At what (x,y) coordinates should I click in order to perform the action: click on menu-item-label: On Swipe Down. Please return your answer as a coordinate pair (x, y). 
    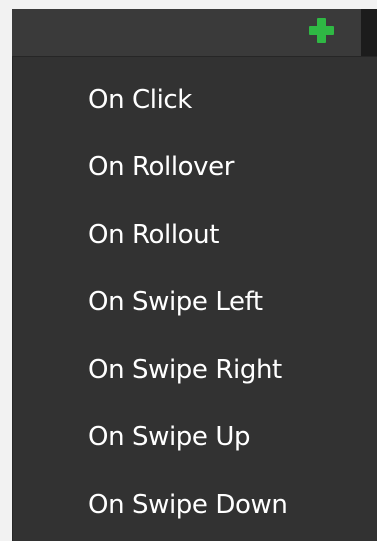
    Looking at the image, I should click on (188, 504).